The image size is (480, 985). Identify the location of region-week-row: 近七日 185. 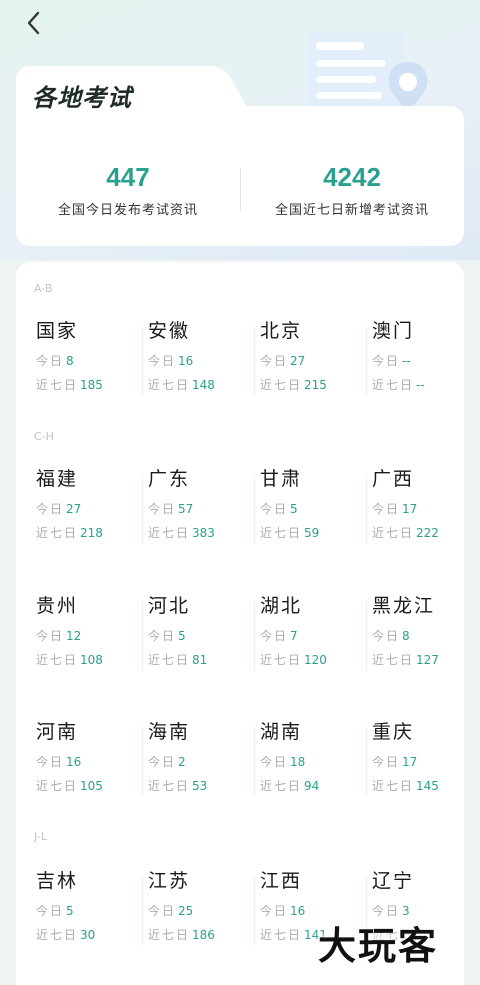
(69, 384).